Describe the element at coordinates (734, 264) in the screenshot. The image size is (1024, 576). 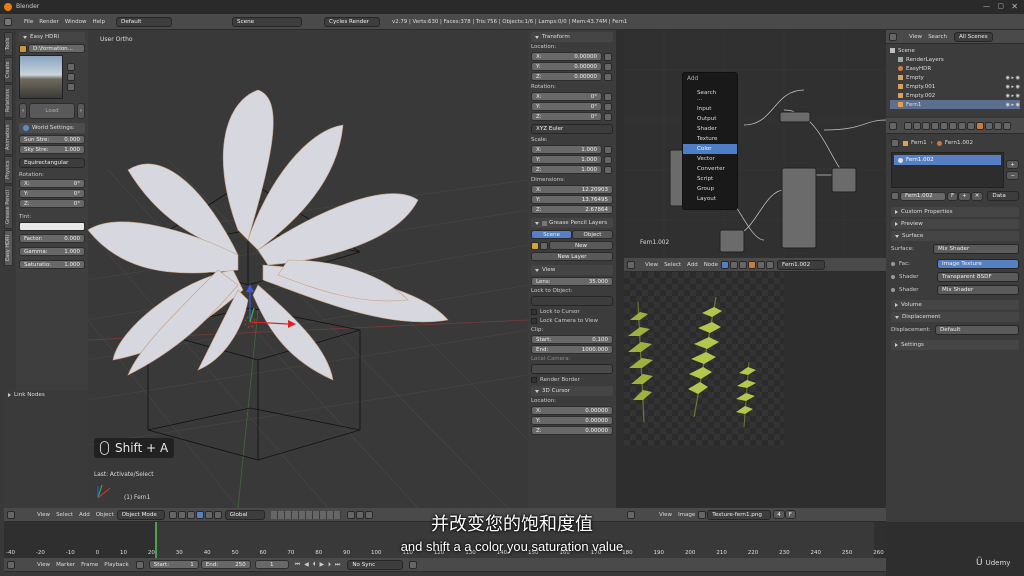
I see `object-icon` at that location.